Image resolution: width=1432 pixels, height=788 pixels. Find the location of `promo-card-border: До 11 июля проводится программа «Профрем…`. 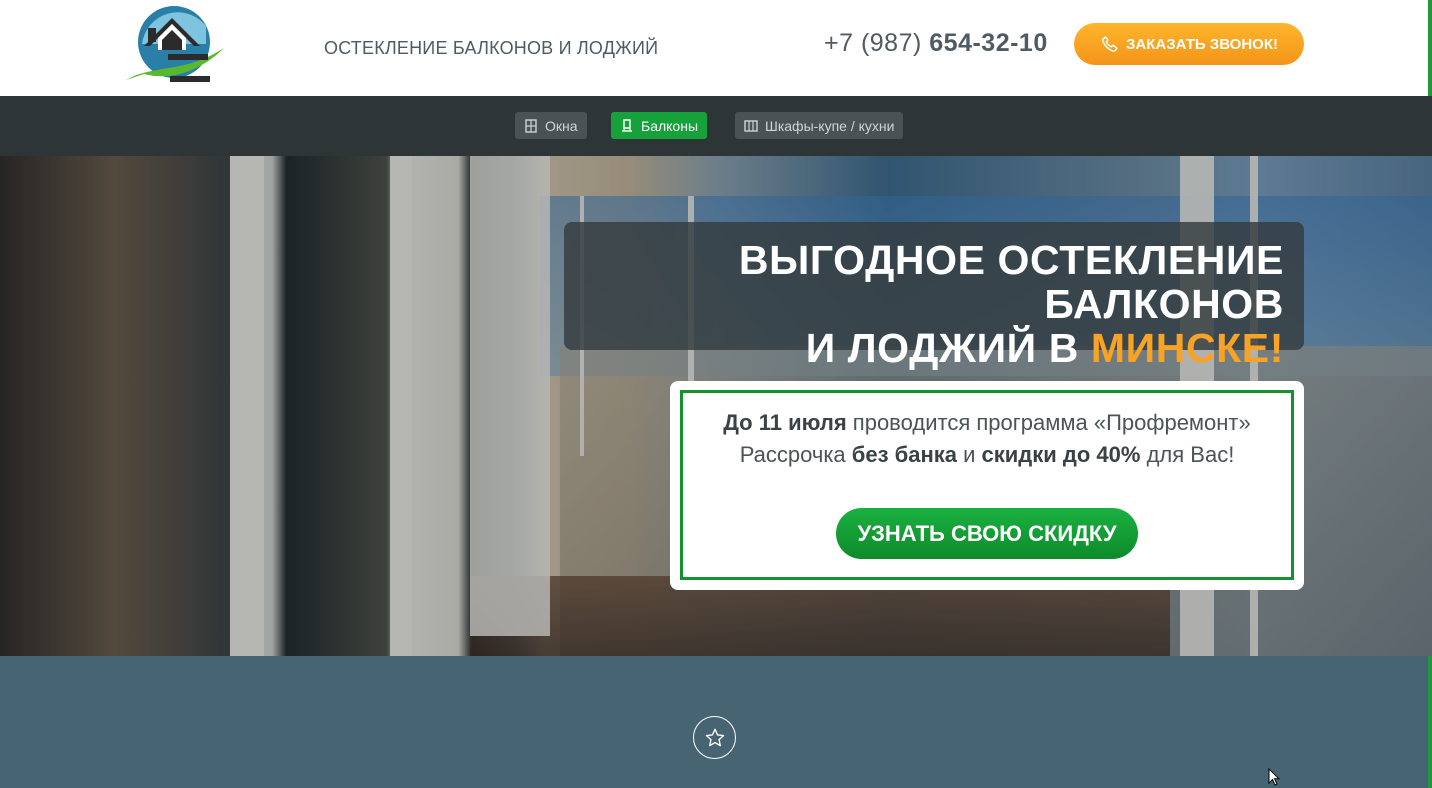

promo-card-border: До 11 июля проводится программа «Профрем… is located at coordinates (987, 485).